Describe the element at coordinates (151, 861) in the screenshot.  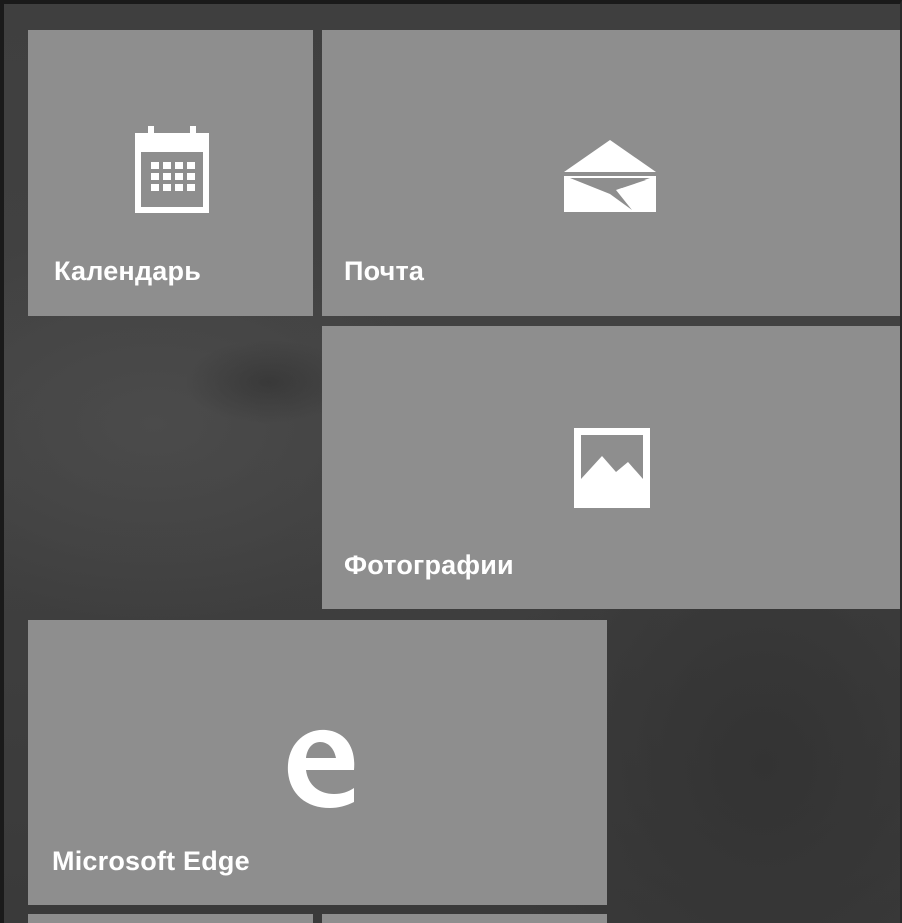
I see `tile-label-edge: Microsoft Edge` at that location.